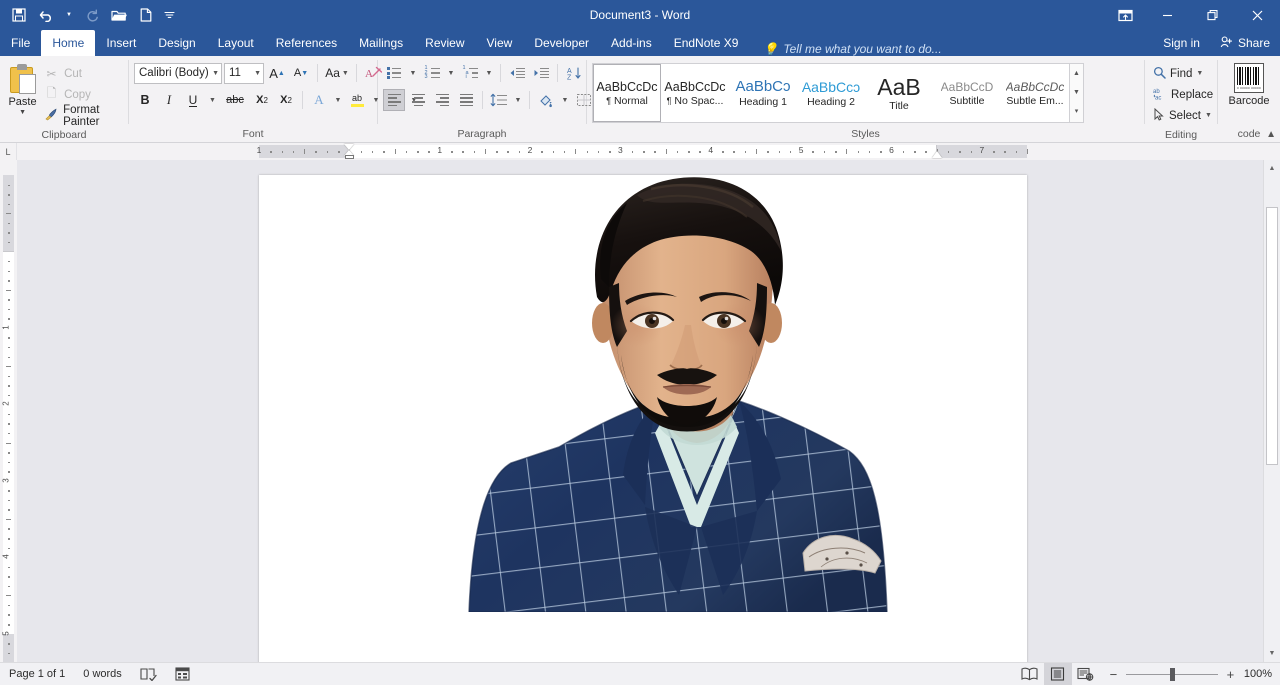 This screenshot has width=1280, height=685. What do you see at coordinates (413, 73) in the screenshot?
I see `bullets-dropdown-icon: ▼` at bounding box center [413, 73].